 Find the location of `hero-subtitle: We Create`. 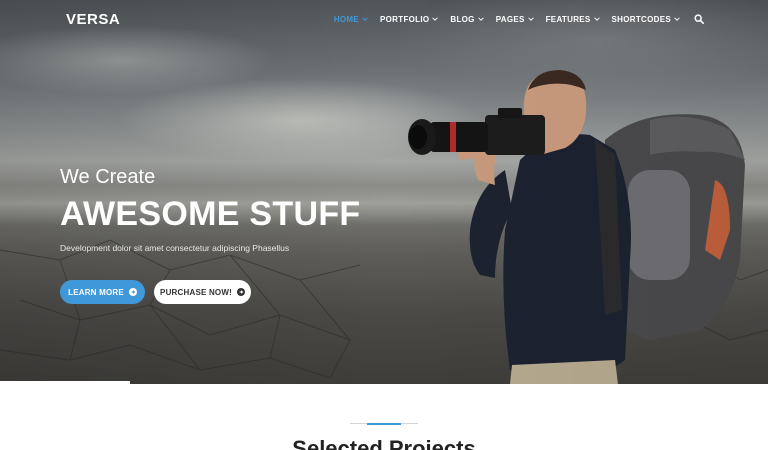

hero-subtitle: We Create is located at coordinates (108, 177).